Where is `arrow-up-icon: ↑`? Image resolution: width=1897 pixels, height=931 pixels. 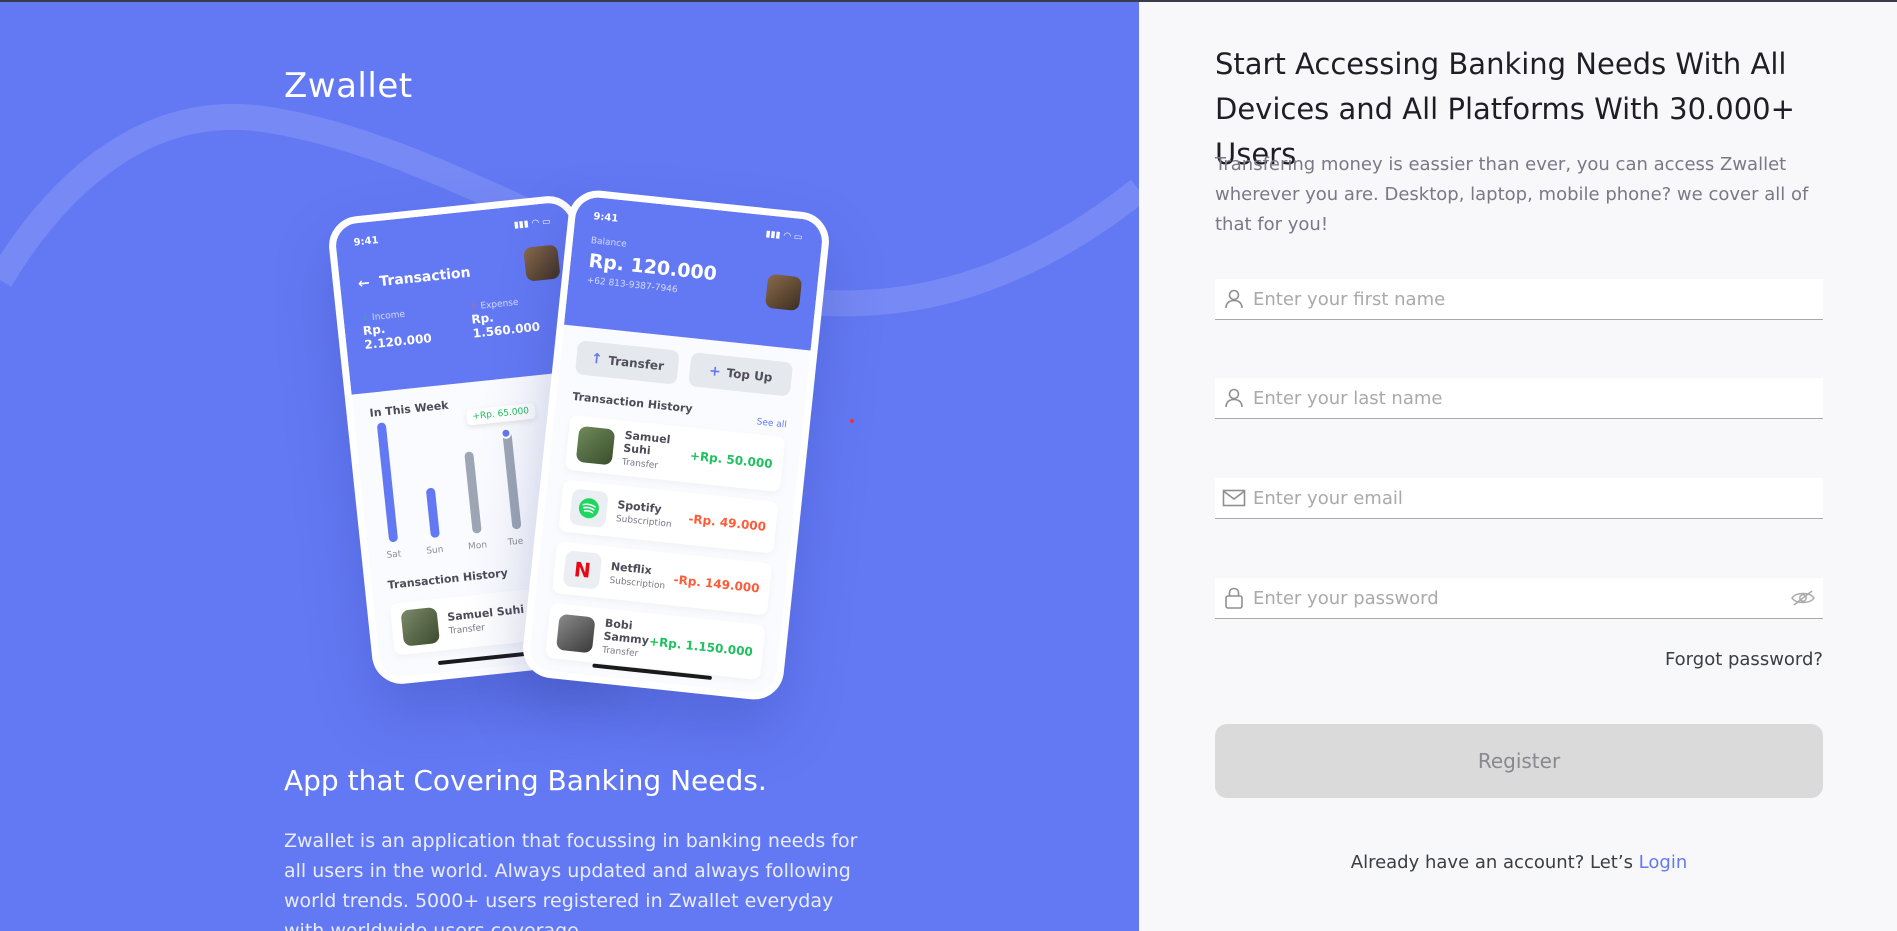
arrow-up-icon: ↑ is located at coordinates (596, 359).